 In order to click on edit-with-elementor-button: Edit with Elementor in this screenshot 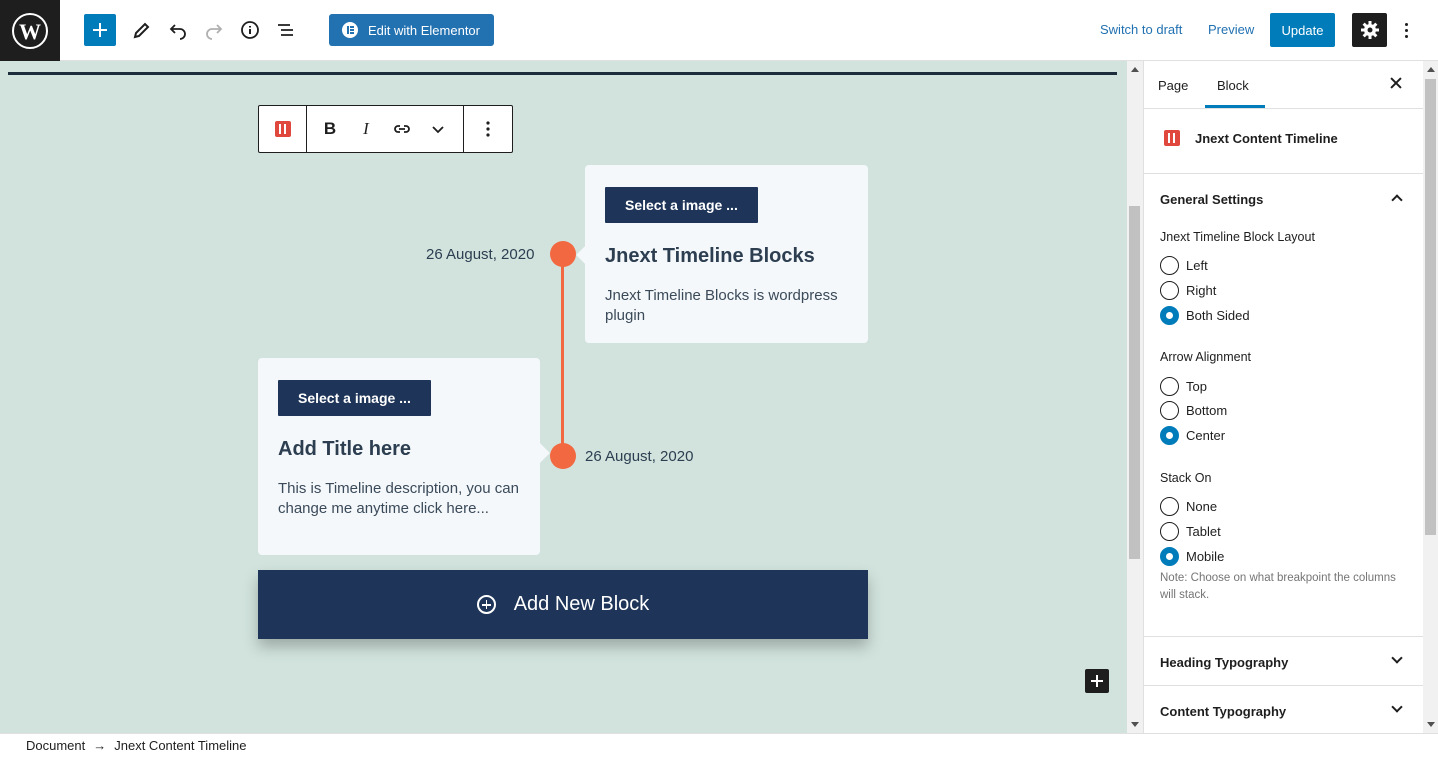, I will do `click(411, 30)`.